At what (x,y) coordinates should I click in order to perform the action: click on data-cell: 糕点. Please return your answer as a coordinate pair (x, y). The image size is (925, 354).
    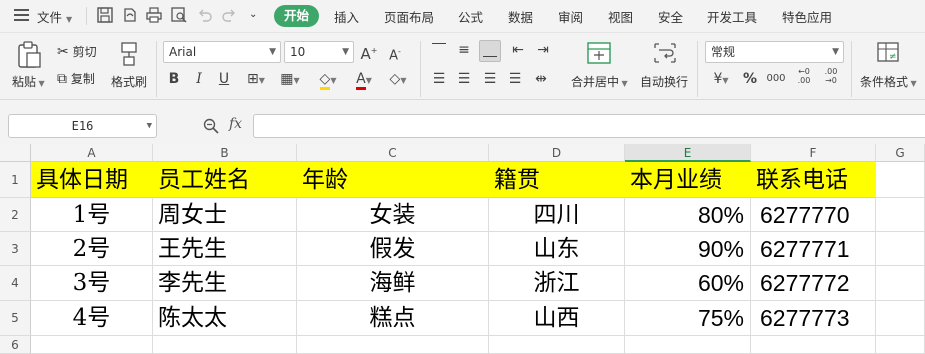
    Looking at the image, I should click on (393, 318).